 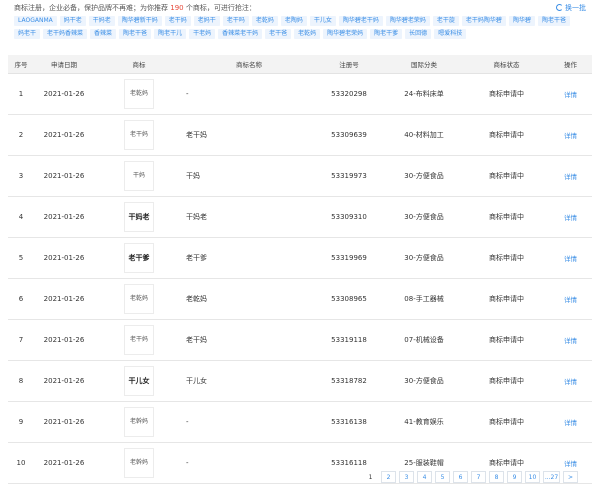 I want to click on tag-chip: 长回德, so click(x=418, y=34).